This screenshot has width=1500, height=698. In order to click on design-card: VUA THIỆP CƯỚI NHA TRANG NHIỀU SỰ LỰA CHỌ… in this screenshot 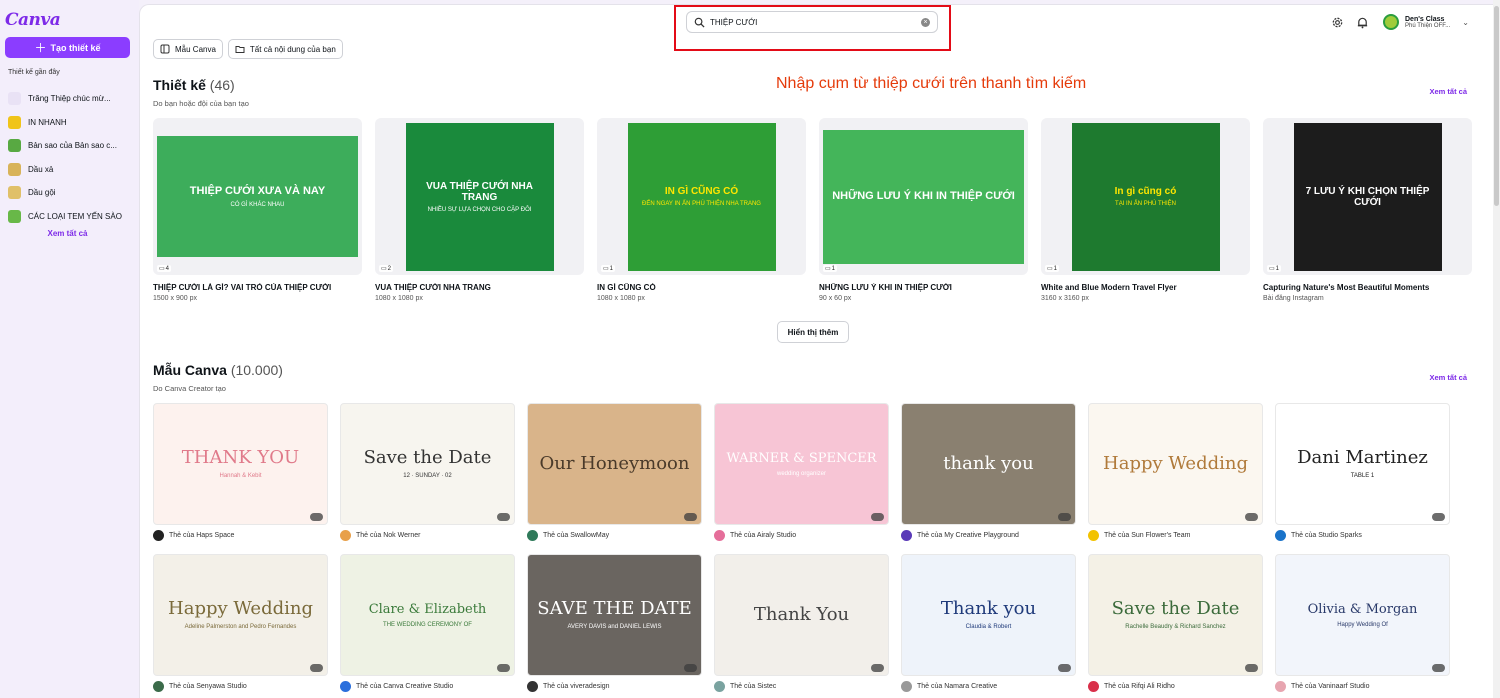, I will do `click(479, 210)`.